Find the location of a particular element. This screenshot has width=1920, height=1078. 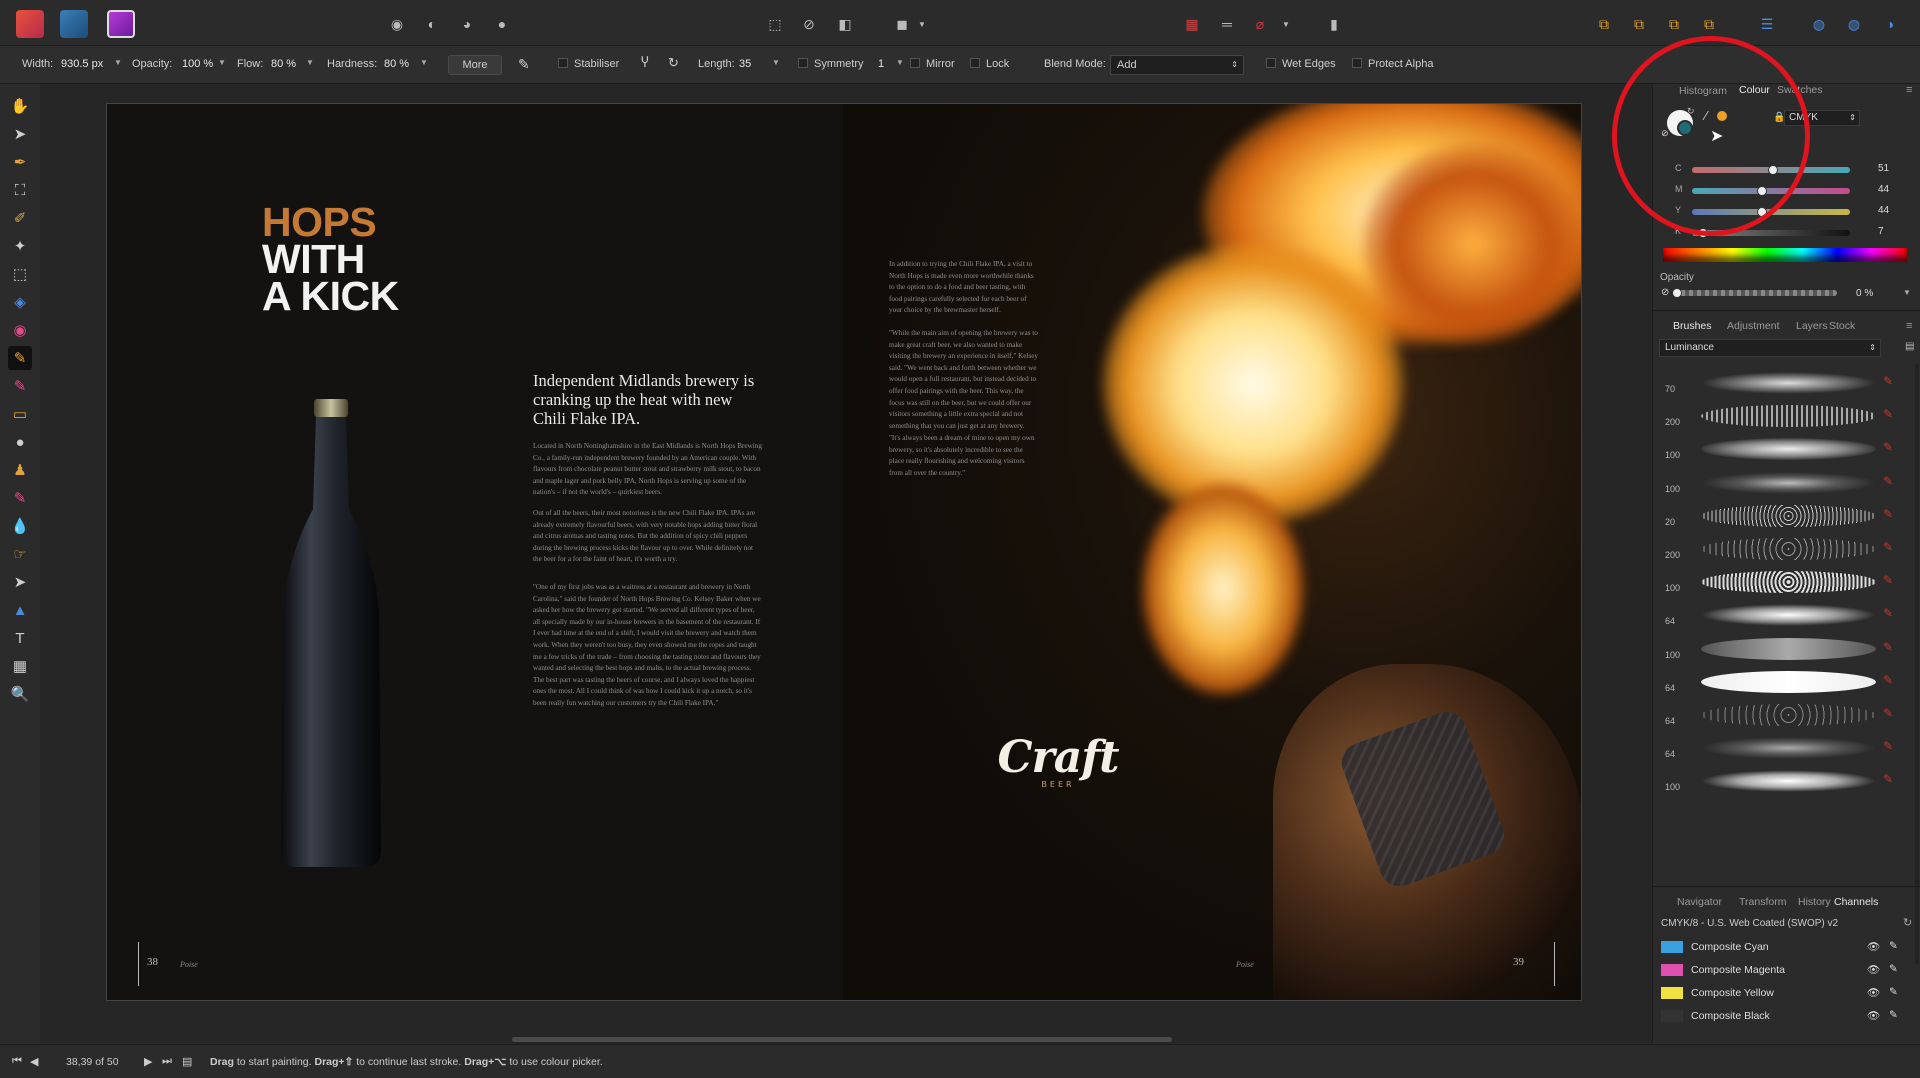

symmetry-toggle: Symmetry is located at coordinates (831, 64).